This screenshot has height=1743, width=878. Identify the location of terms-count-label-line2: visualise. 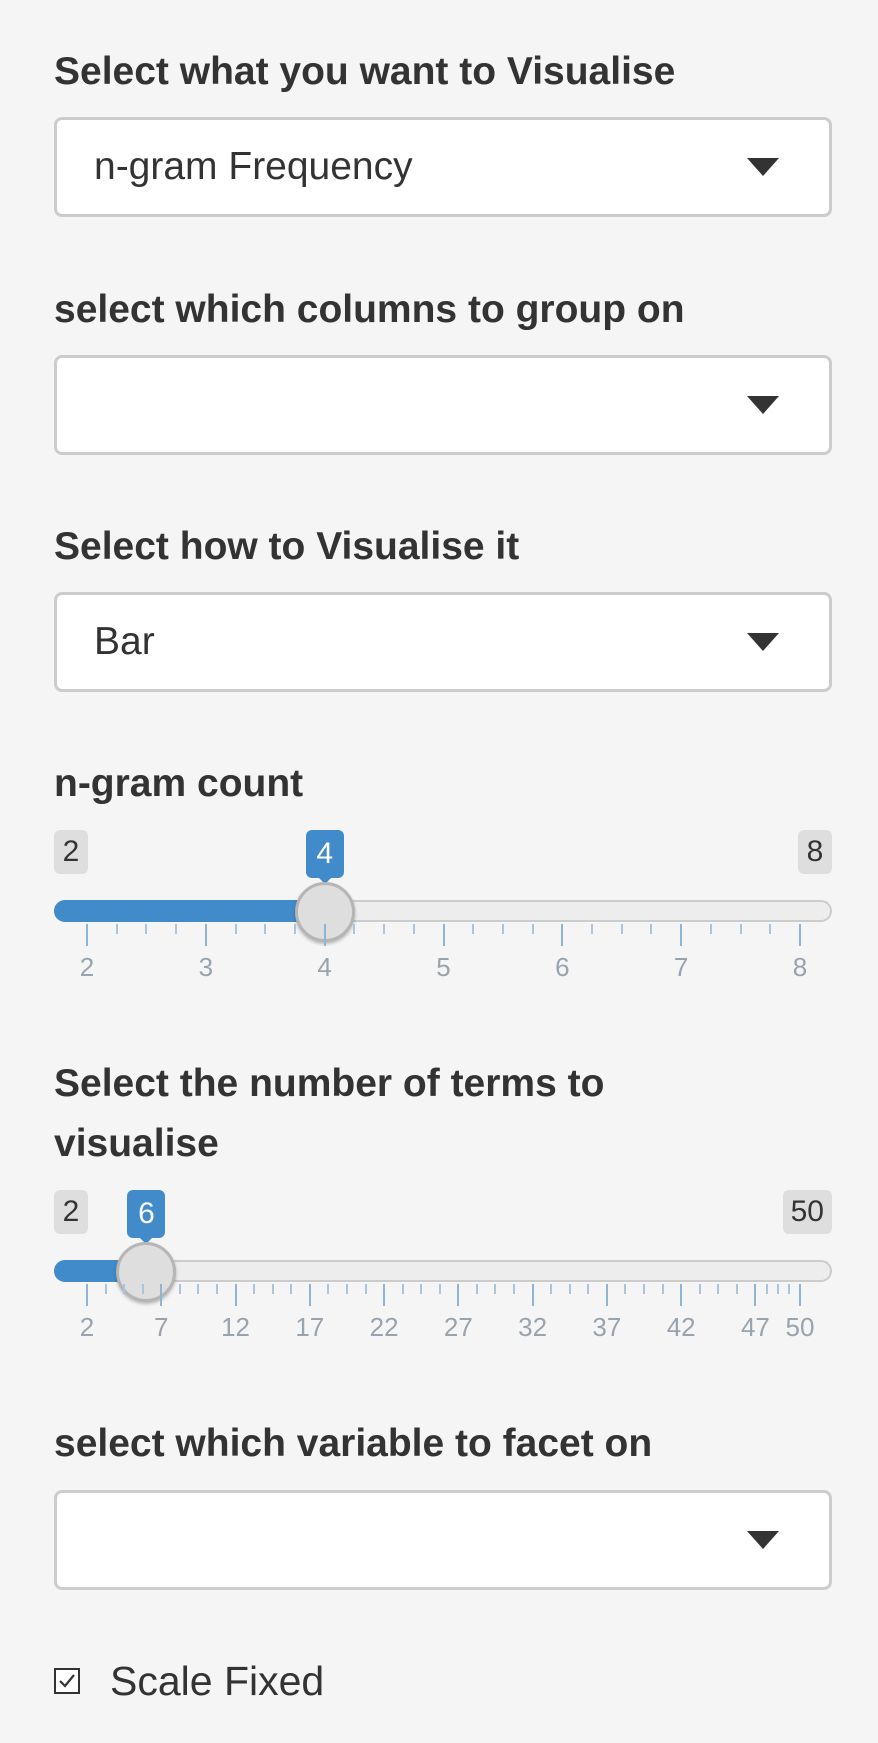
(136, 1143).